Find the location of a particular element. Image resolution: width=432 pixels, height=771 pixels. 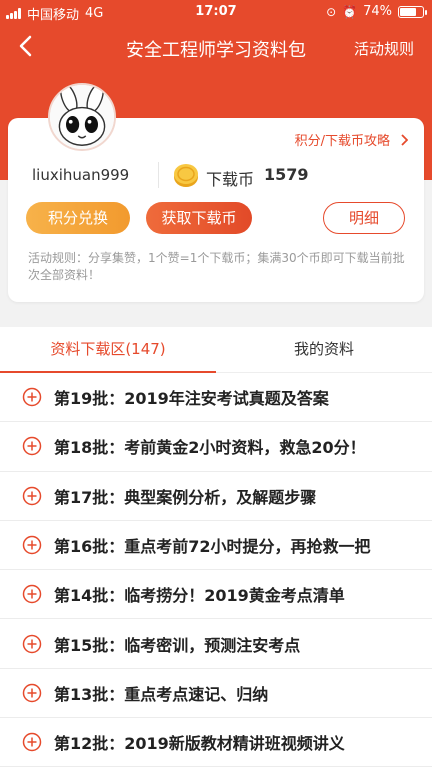

list-item: 第17批：典型案例分析，及解题步骤 is located at coordinates (216, 496).